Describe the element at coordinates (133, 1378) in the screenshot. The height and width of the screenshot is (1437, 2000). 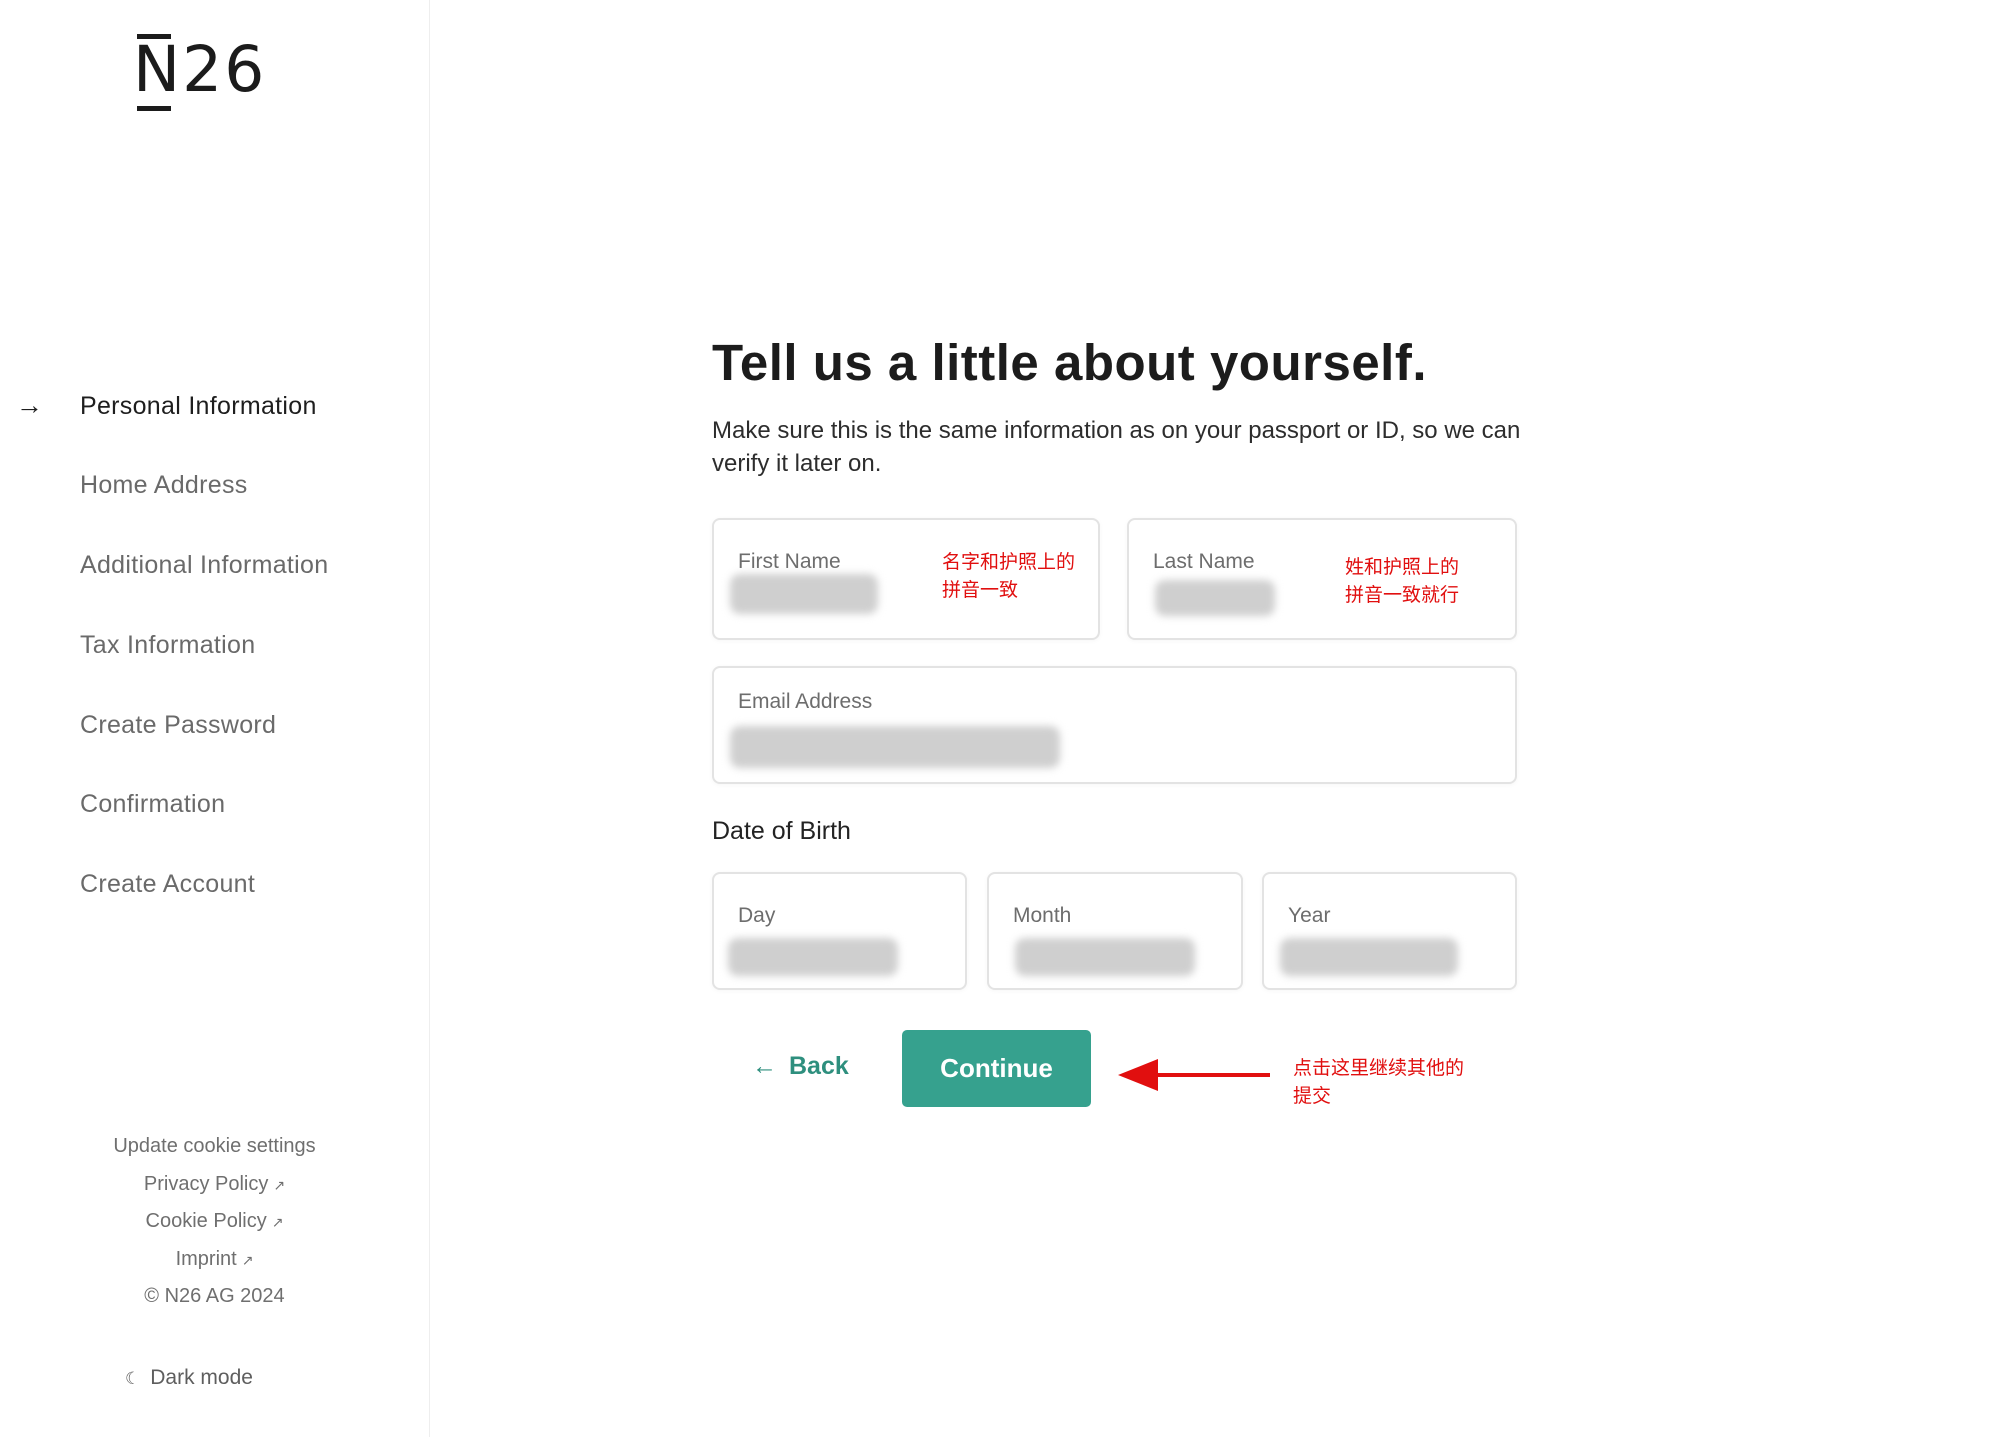
I see `moon-icon: ☾` at that location.